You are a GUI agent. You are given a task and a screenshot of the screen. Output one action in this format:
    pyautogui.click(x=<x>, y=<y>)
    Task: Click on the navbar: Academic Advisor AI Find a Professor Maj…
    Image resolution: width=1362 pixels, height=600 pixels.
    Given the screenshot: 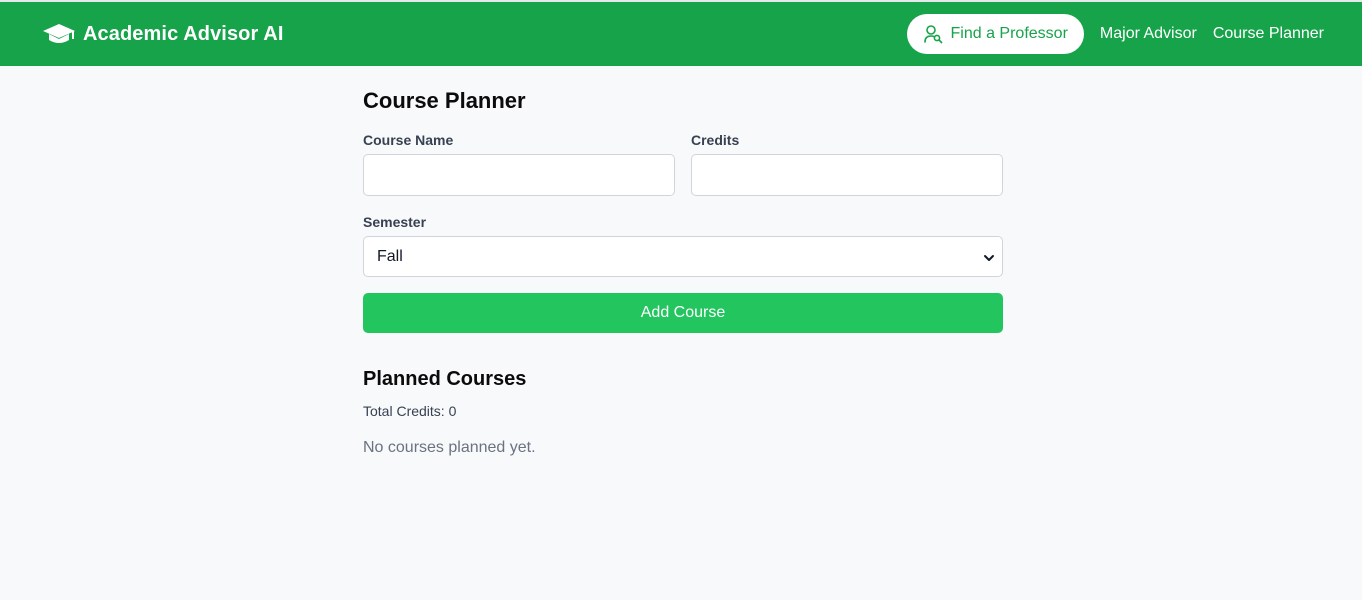 What is the action you would take?
    pyautogui.click(x=681, y=34)
    